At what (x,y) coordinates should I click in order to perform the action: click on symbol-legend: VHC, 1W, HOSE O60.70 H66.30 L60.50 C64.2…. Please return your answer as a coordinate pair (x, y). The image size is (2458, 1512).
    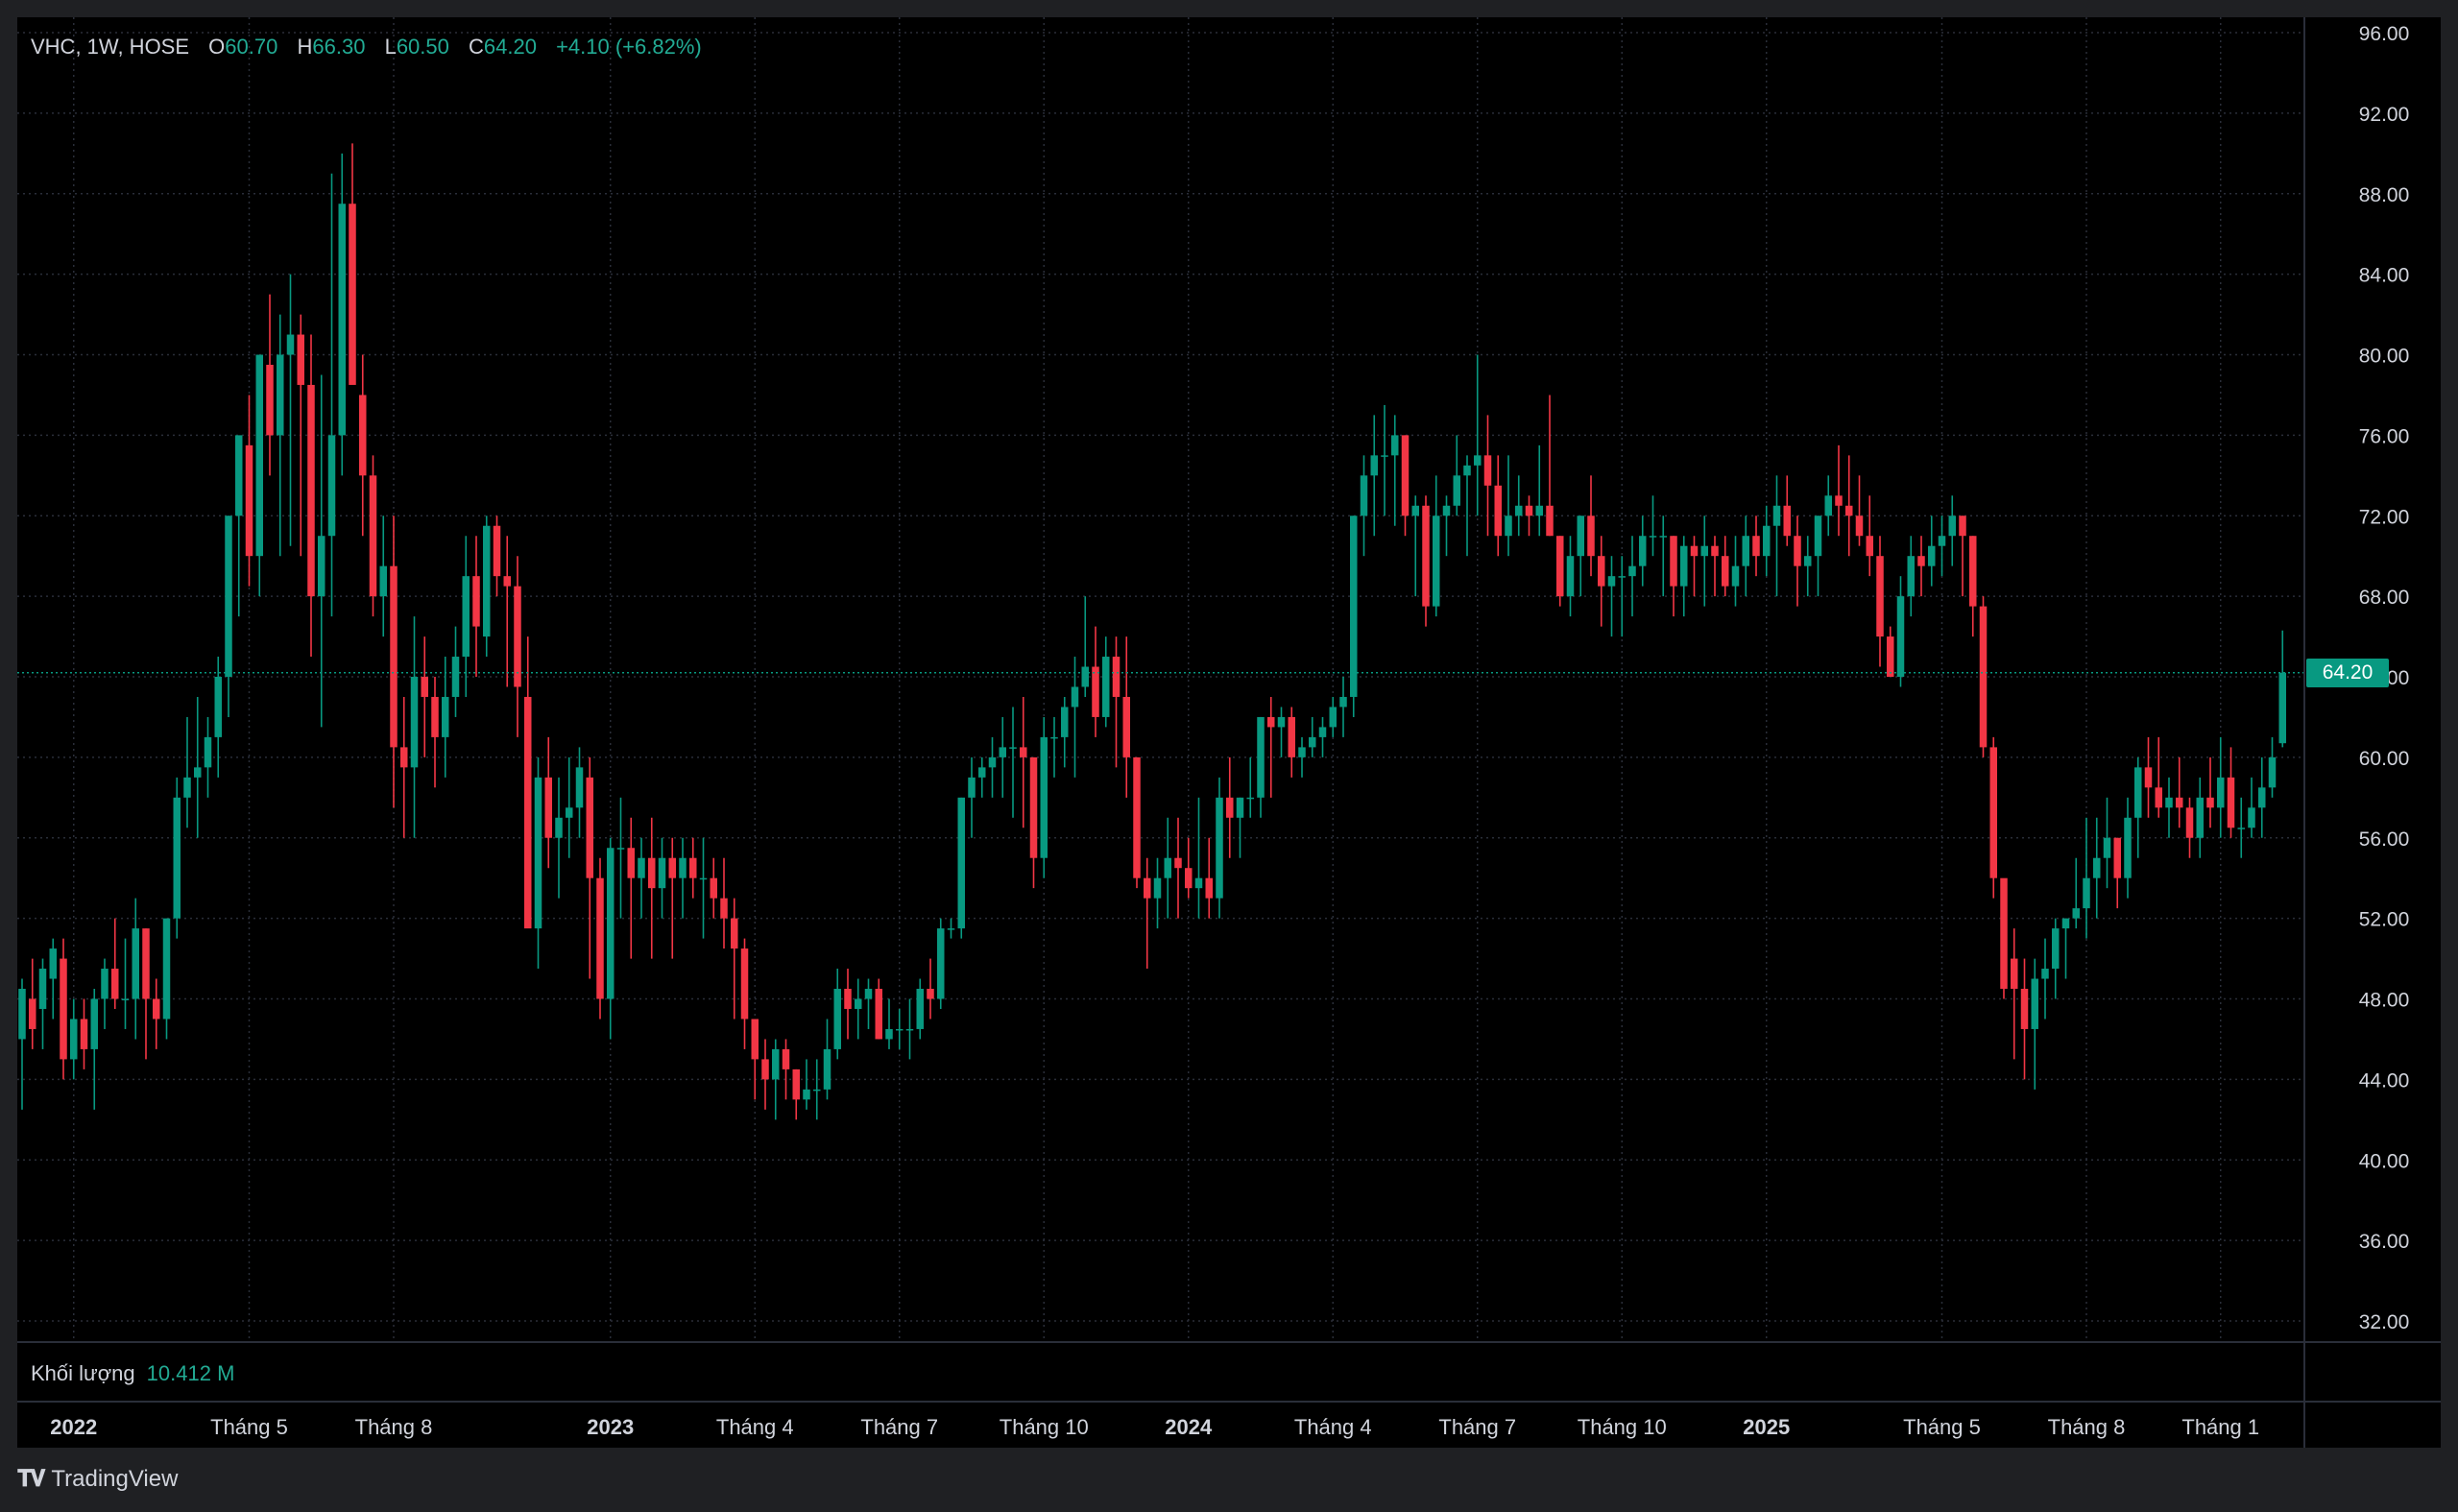
    Looking at the image, I should click on (367, 47).